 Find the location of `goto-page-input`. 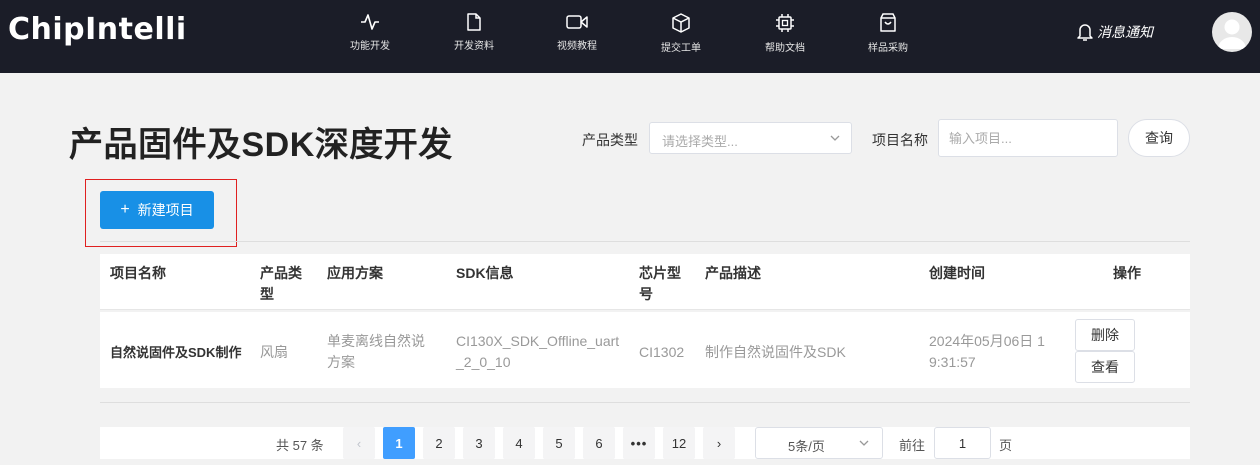

goto-page-input is located at coordinates (962, 443).